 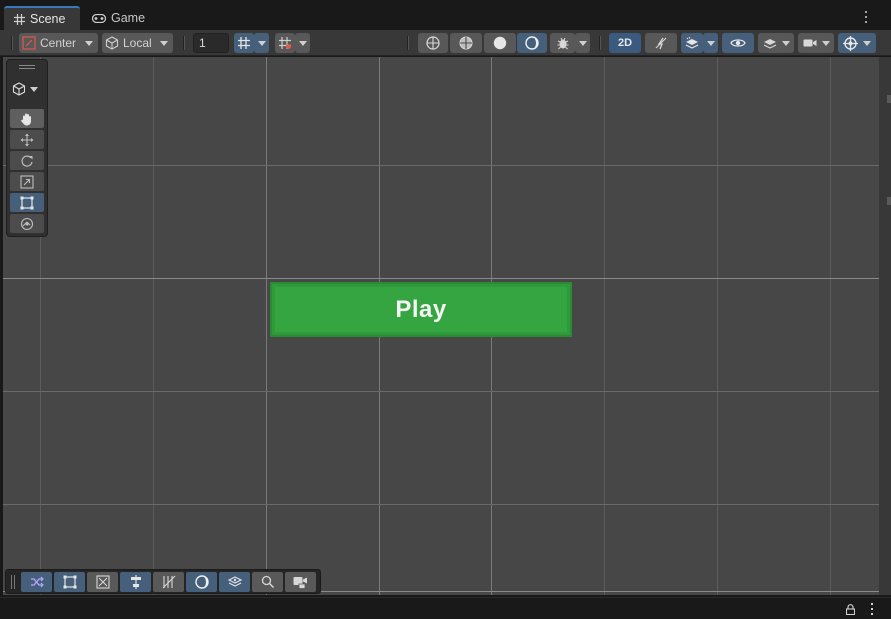 I want to click on tab-scene: Scene, so click(x=42, y=18).